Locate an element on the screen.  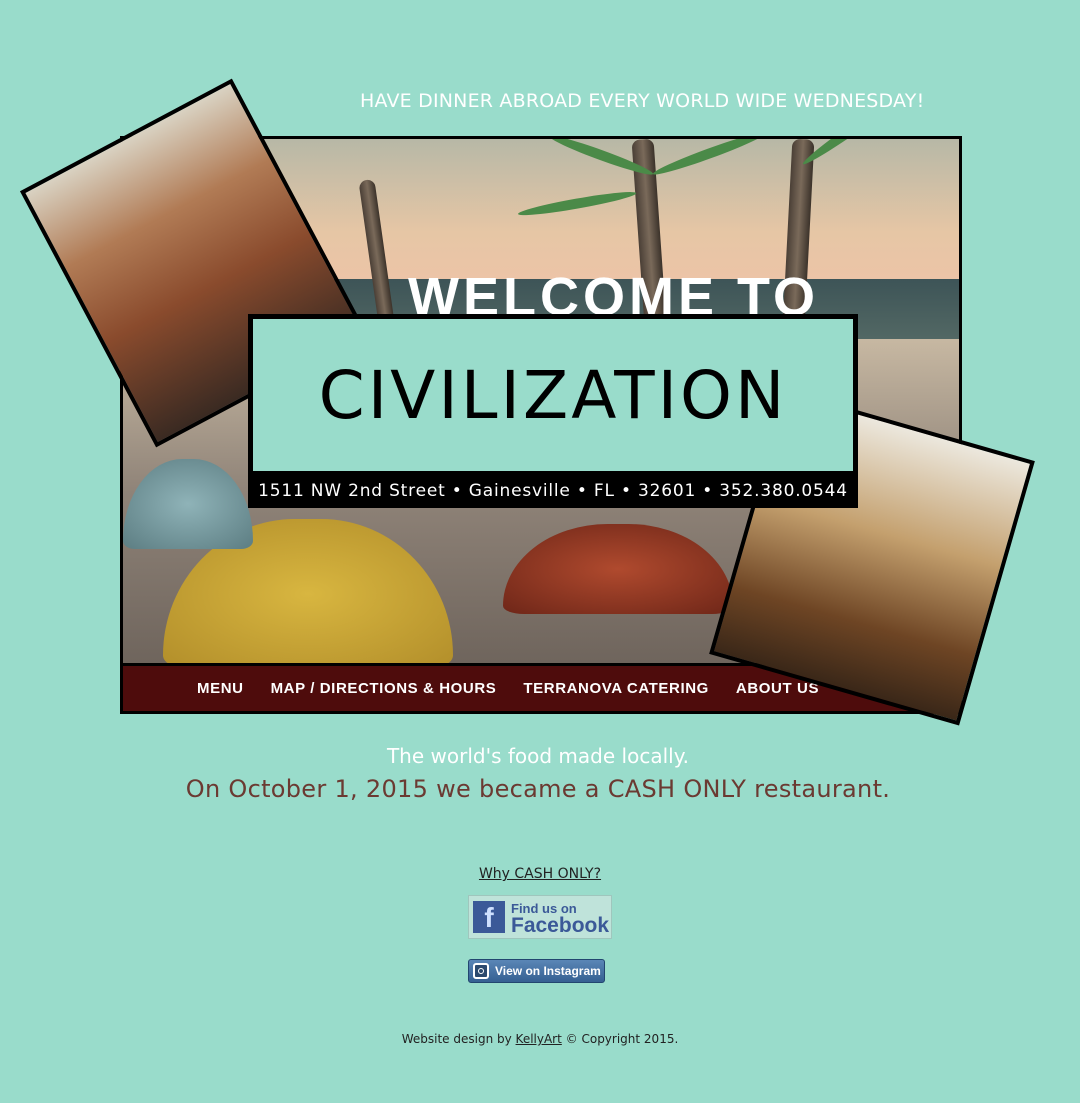
nav-terranova-catering: TERRANOVA CATERING is located at coordinates (616, 688).